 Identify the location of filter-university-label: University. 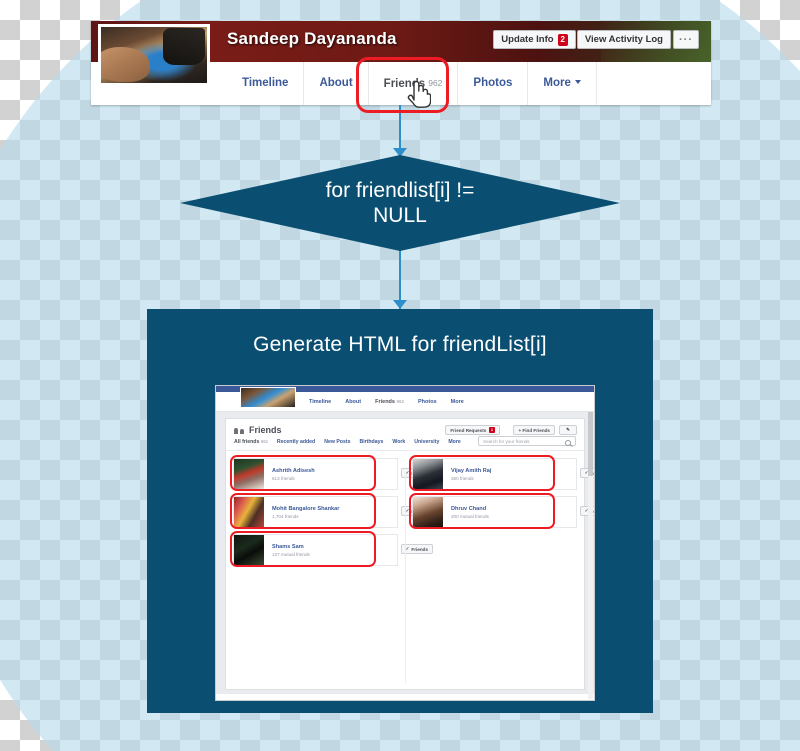
(427, 442).